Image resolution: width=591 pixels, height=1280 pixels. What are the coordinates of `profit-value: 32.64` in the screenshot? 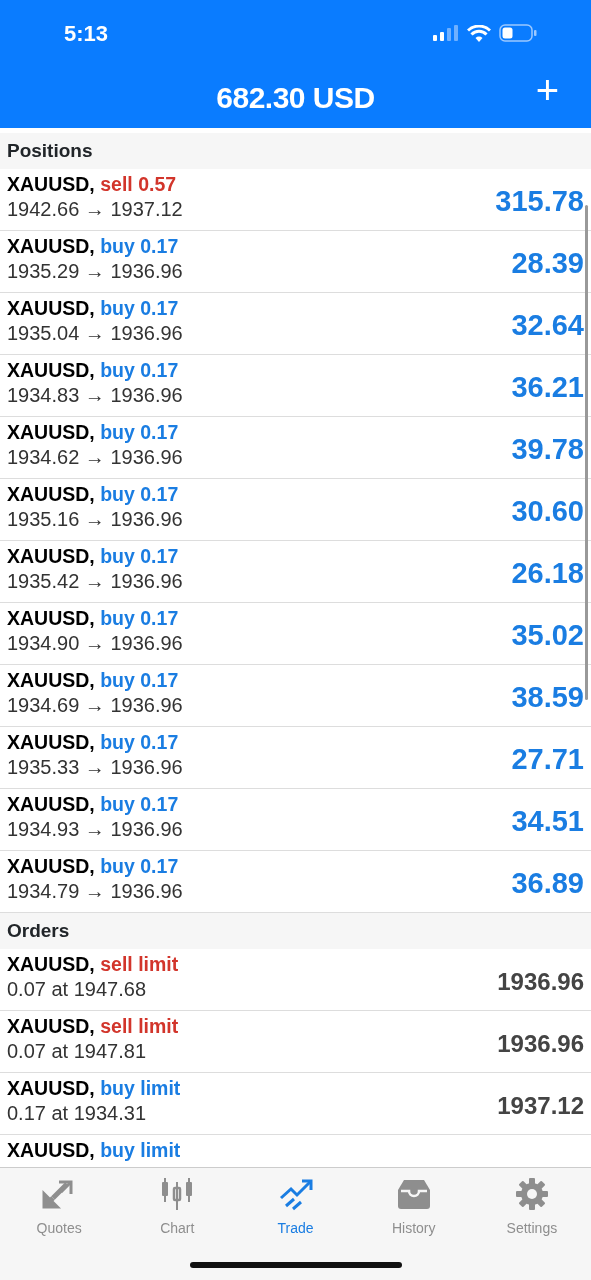 It's located at (547, 325).